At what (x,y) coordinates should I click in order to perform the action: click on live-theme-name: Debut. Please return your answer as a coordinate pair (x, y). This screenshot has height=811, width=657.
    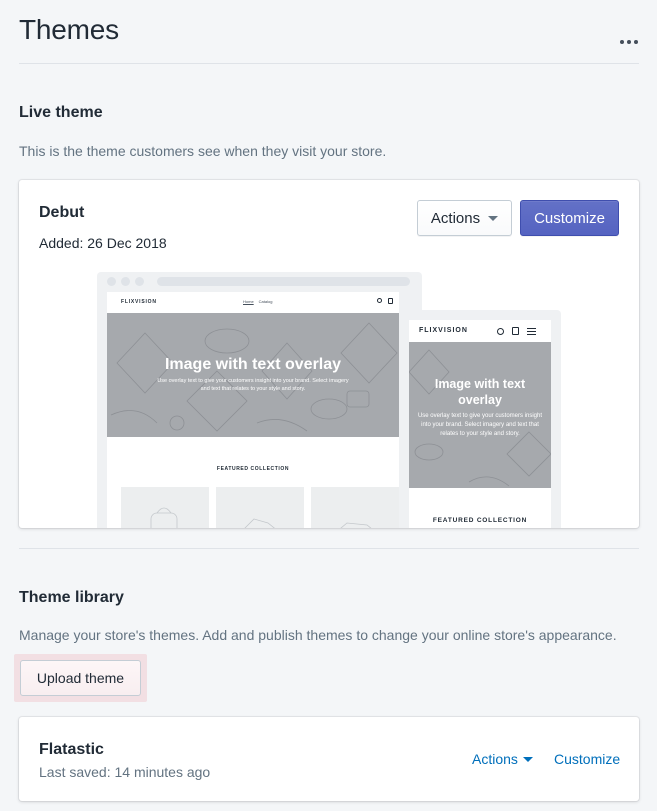
    Looking at the image, I should click on (62, 212).